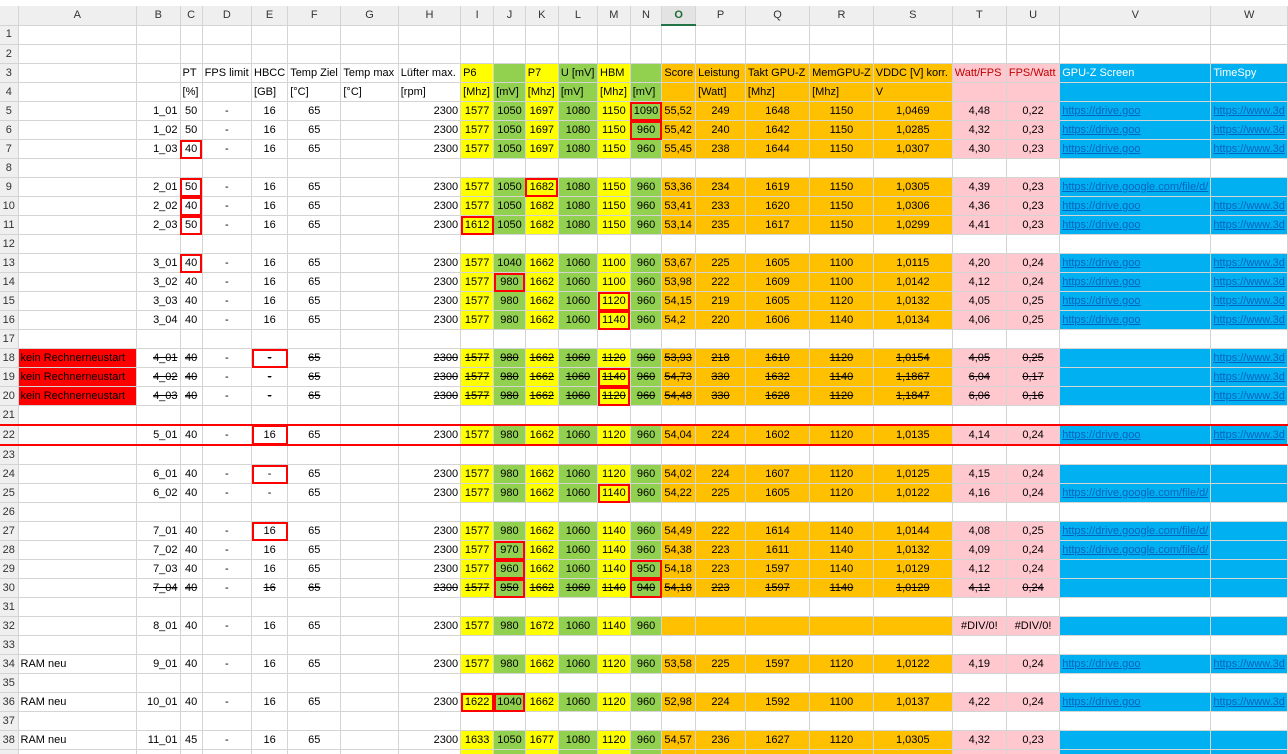  What do you see at coordinates (542, 149) in the screenshot?
I see `cell-k7: 1697` at bounding box center [542, 149].